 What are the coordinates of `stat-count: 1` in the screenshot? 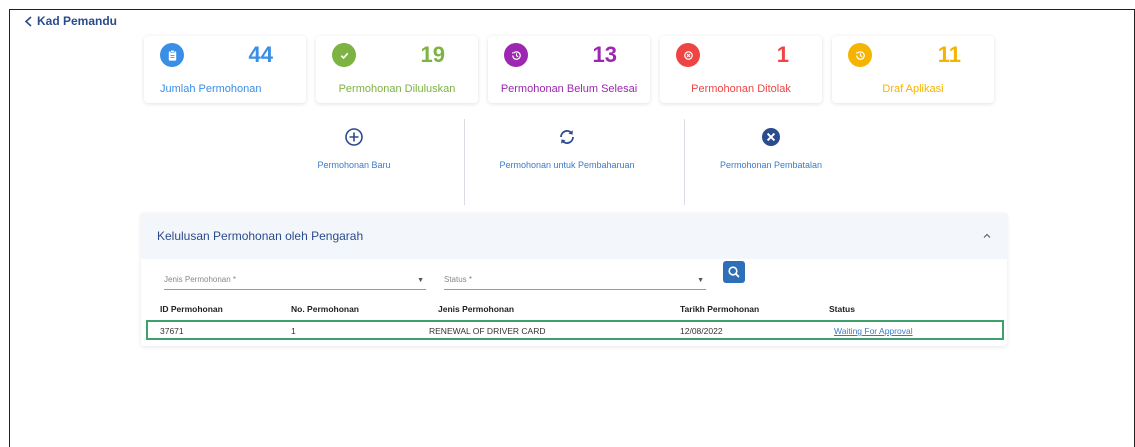 It's located at (782, 54).